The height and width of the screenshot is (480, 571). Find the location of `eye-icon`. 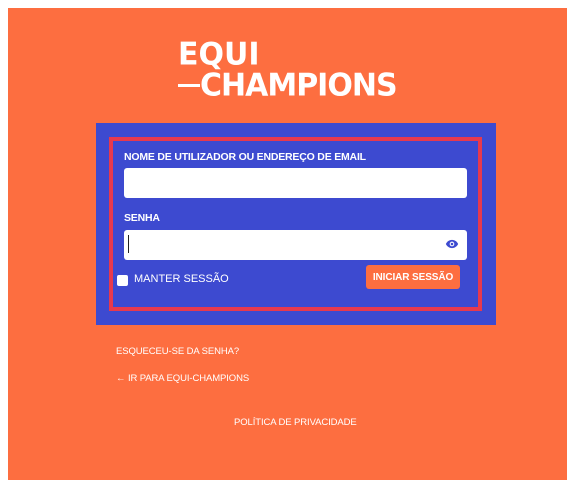

eye-icon is located at coordinates (452, 244).